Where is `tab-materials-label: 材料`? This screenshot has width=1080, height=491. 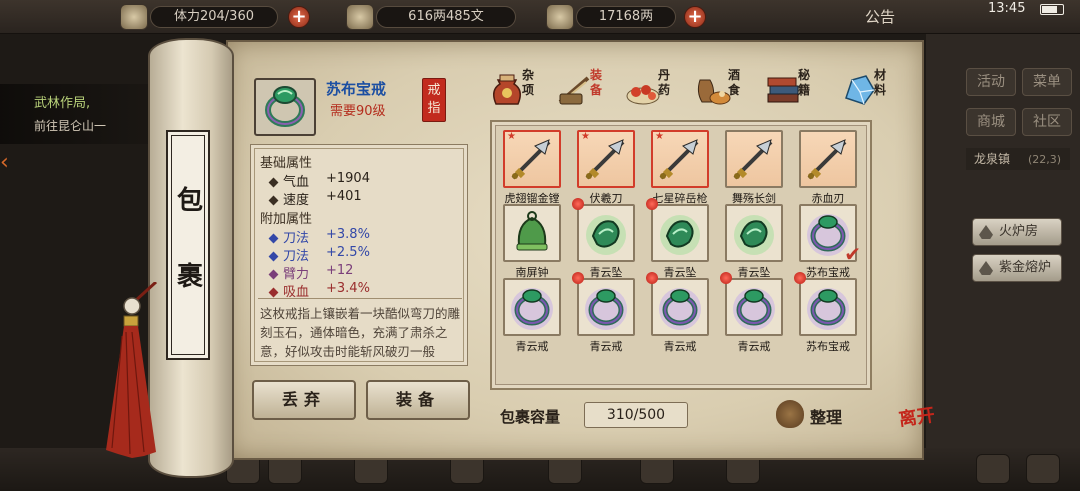 tab-materials-label: 材料 is located at coordinates (880, 82).